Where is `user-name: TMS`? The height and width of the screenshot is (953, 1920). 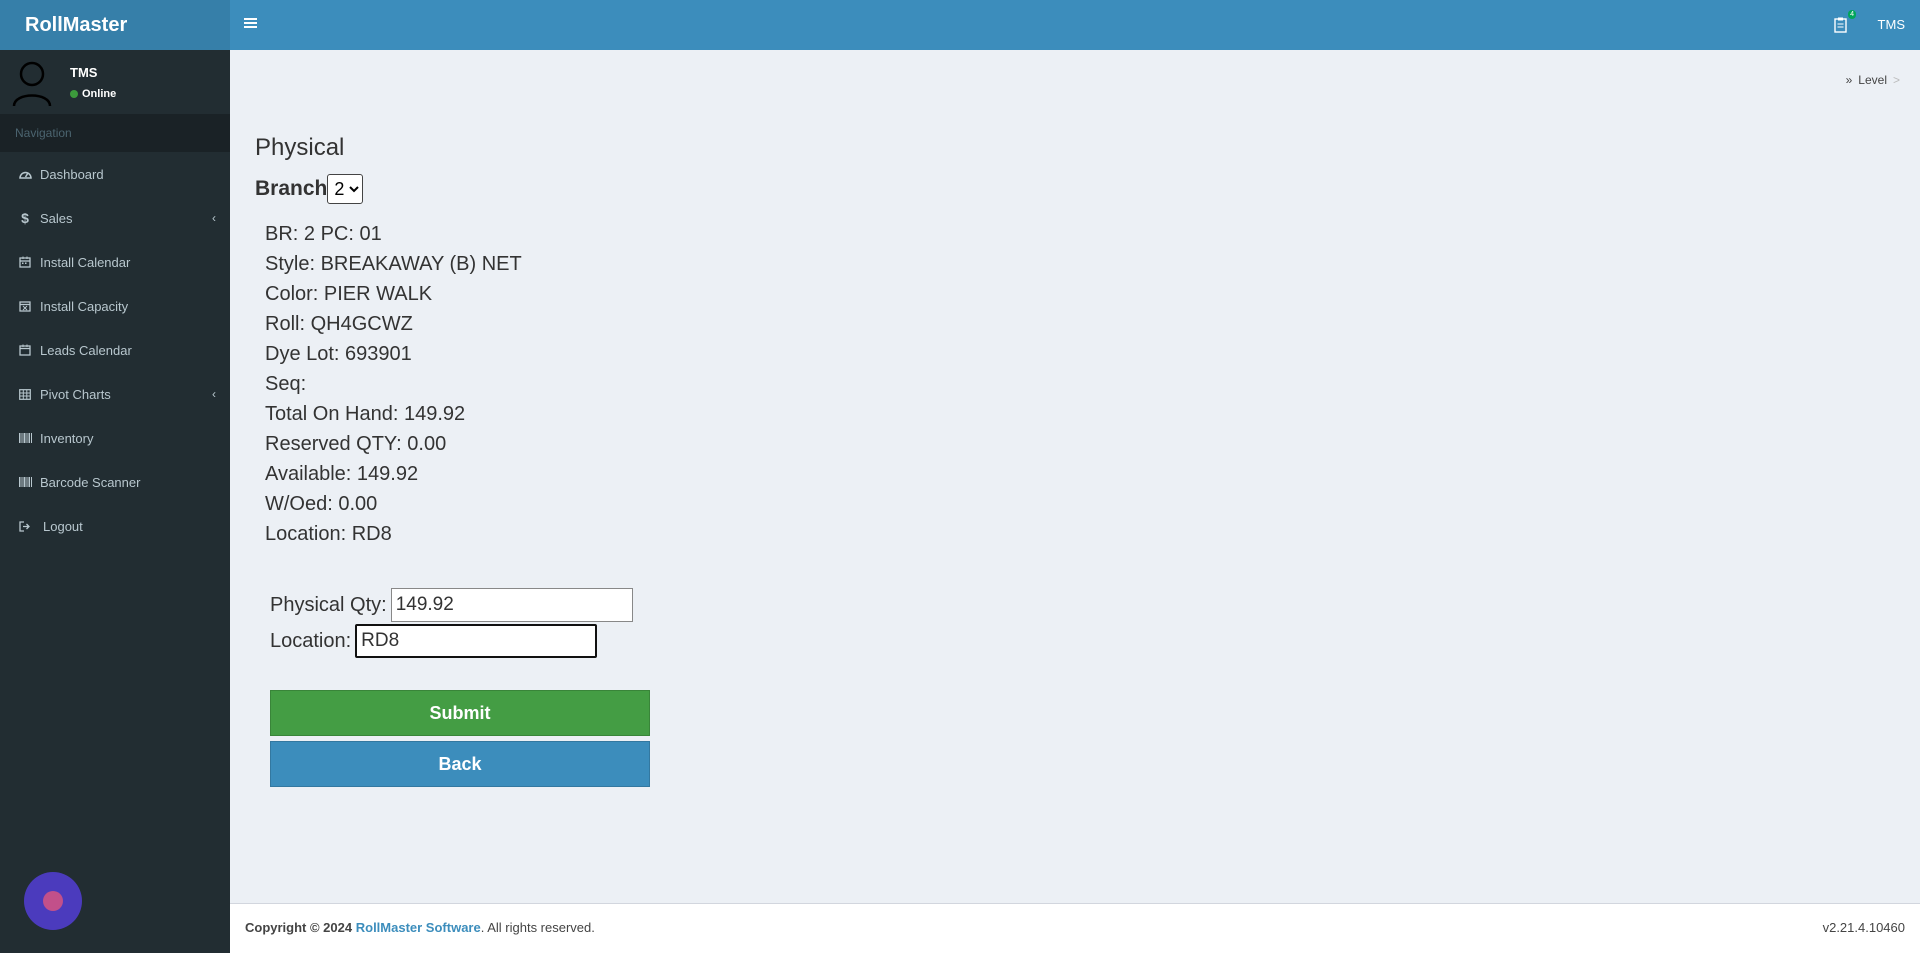
user-name: TMS is located at coordinates (84, 72).